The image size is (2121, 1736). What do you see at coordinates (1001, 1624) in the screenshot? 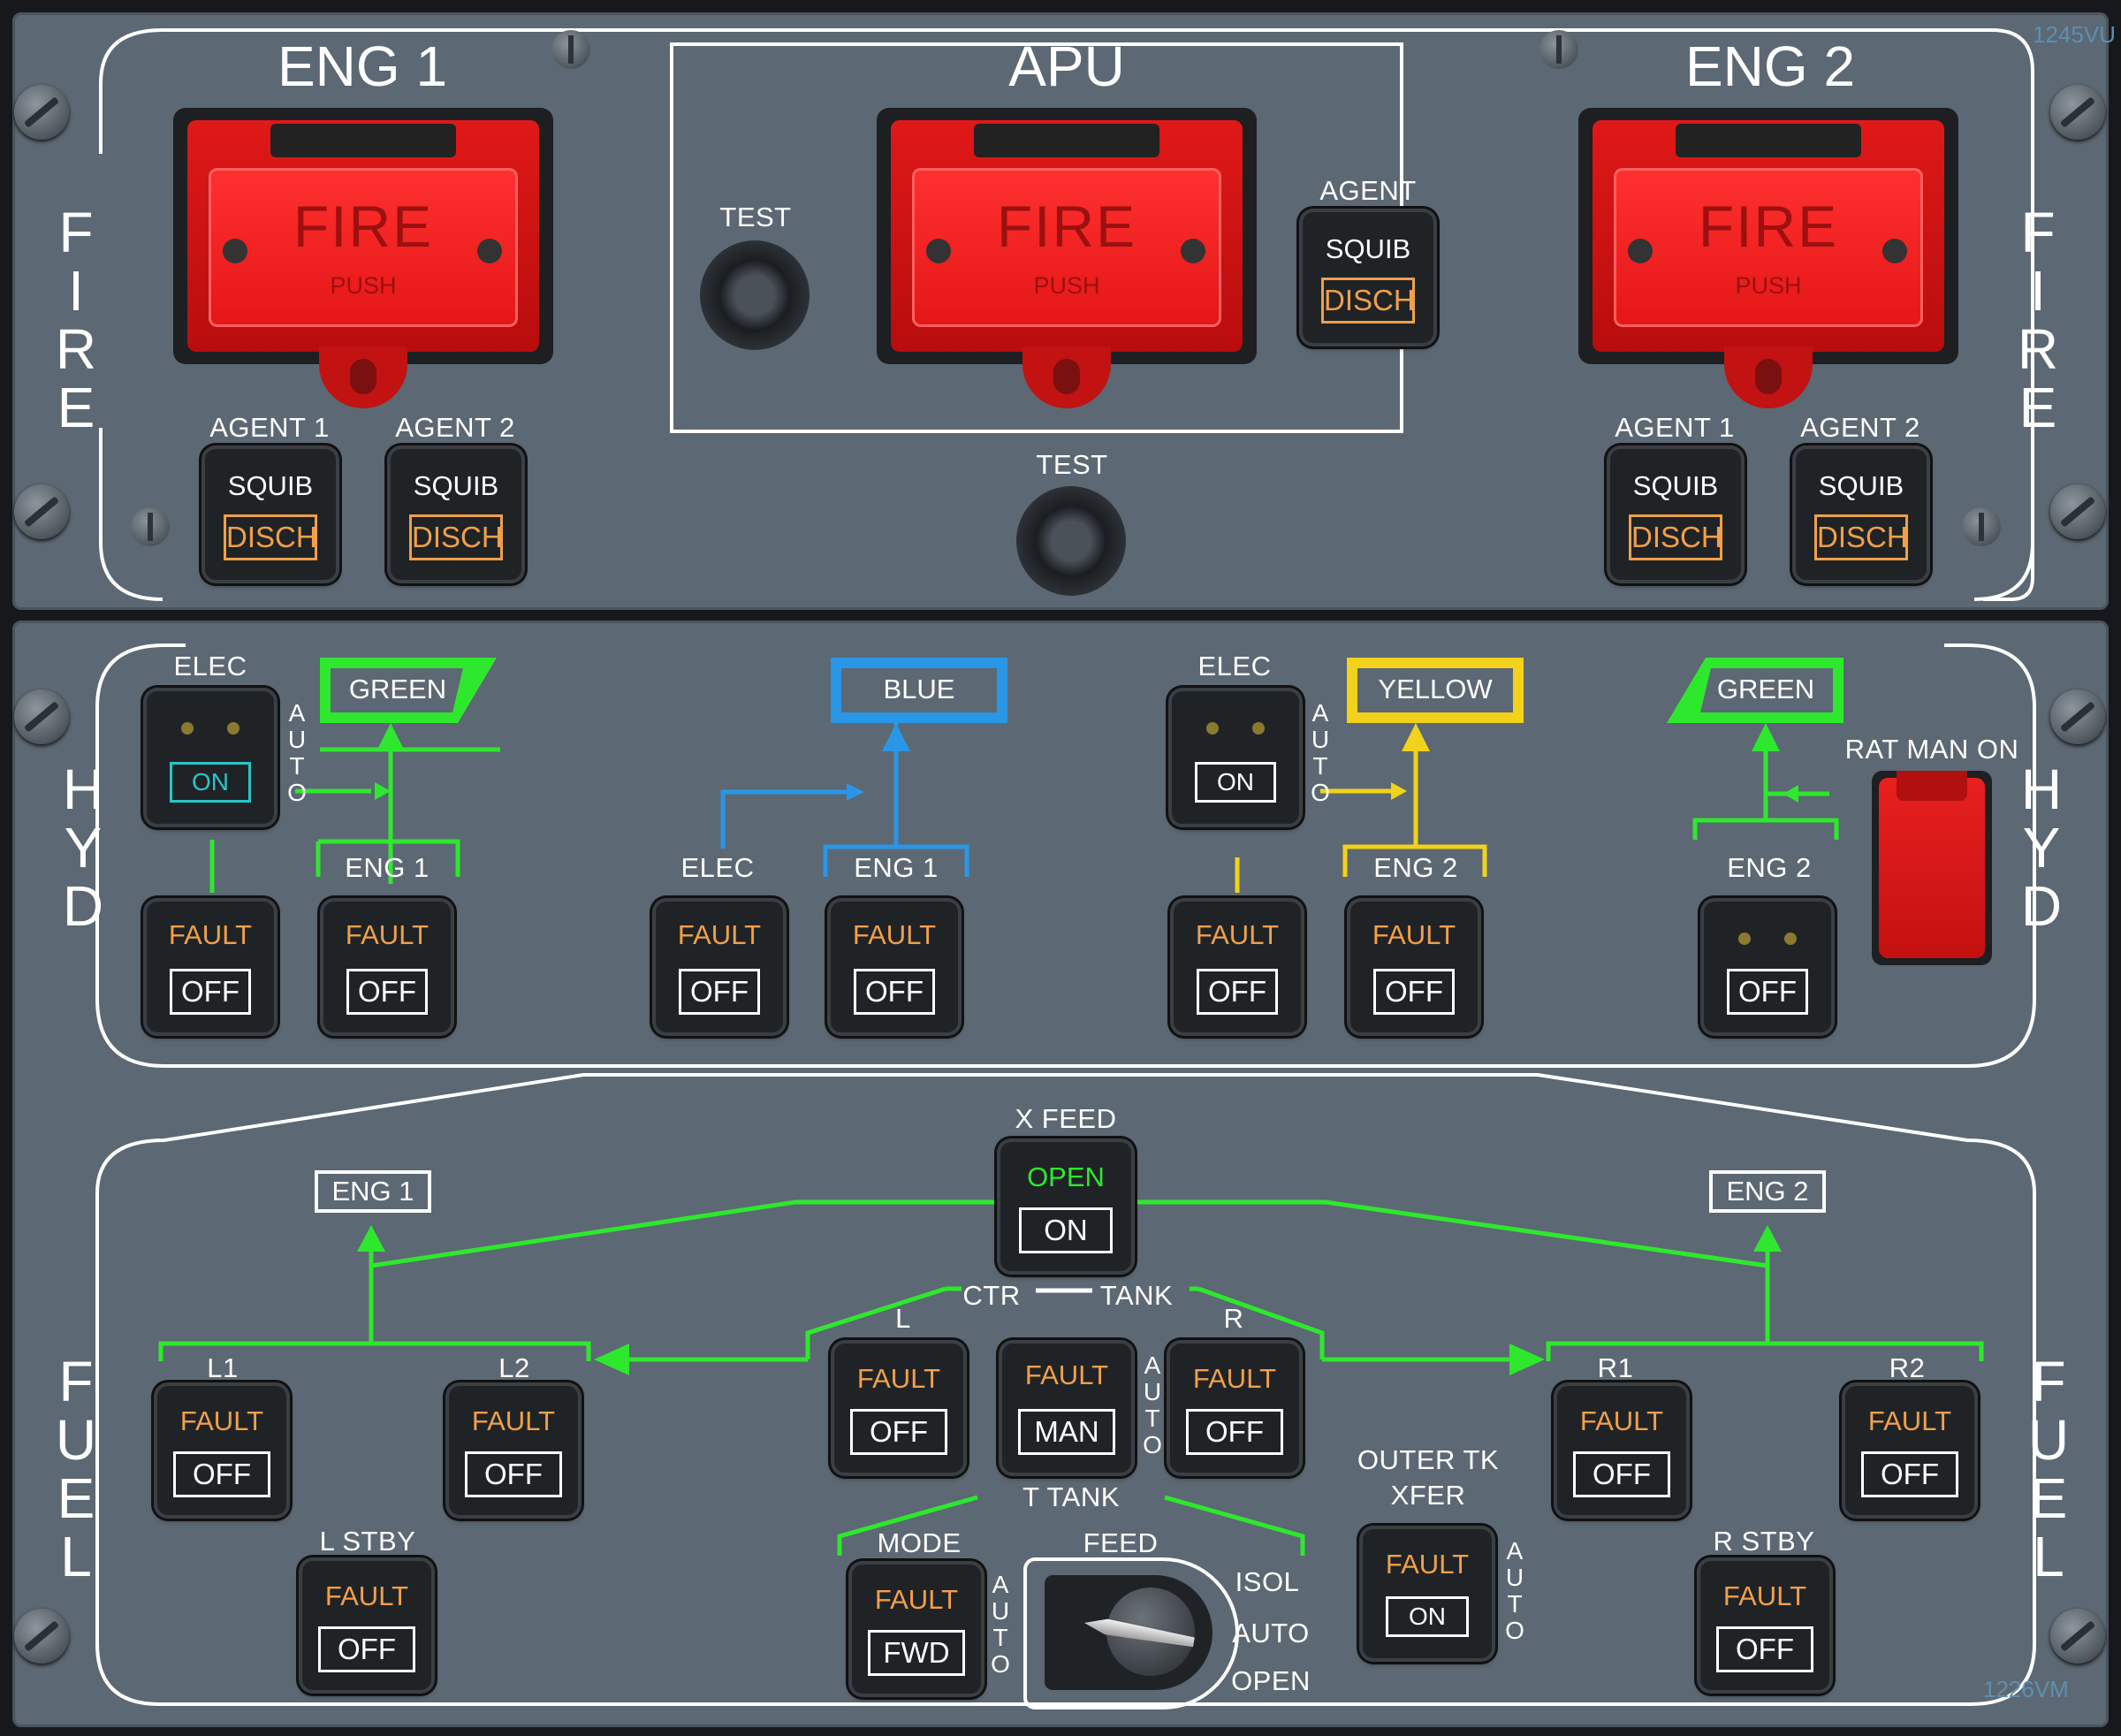
I see `fuel-mode-auto-label: AUTO` at bounding box center [1001, 1624].